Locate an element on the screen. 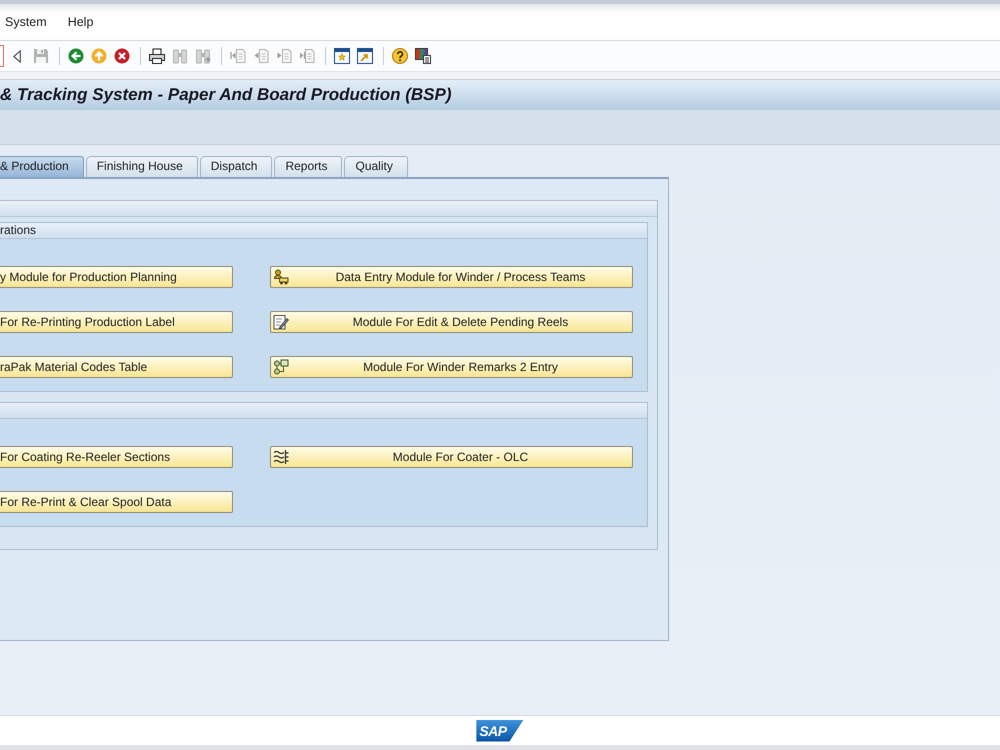  command-field is located at coordinates (2, 56).